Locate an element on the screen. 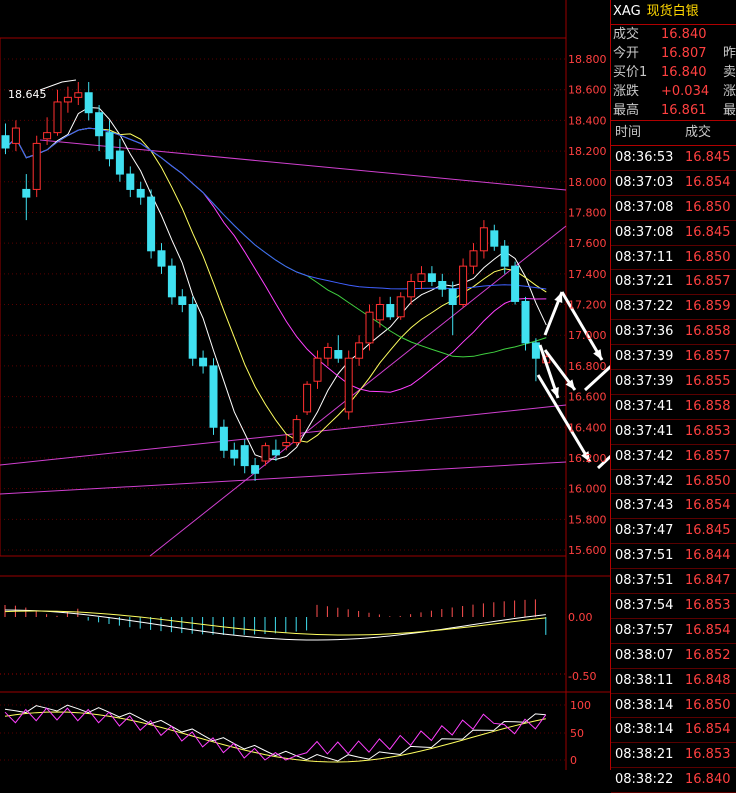 The width and height of the screenshot is (736, 793). quote-row: 涨跌 +0.034 涨 is located at coordinates (673, 91).